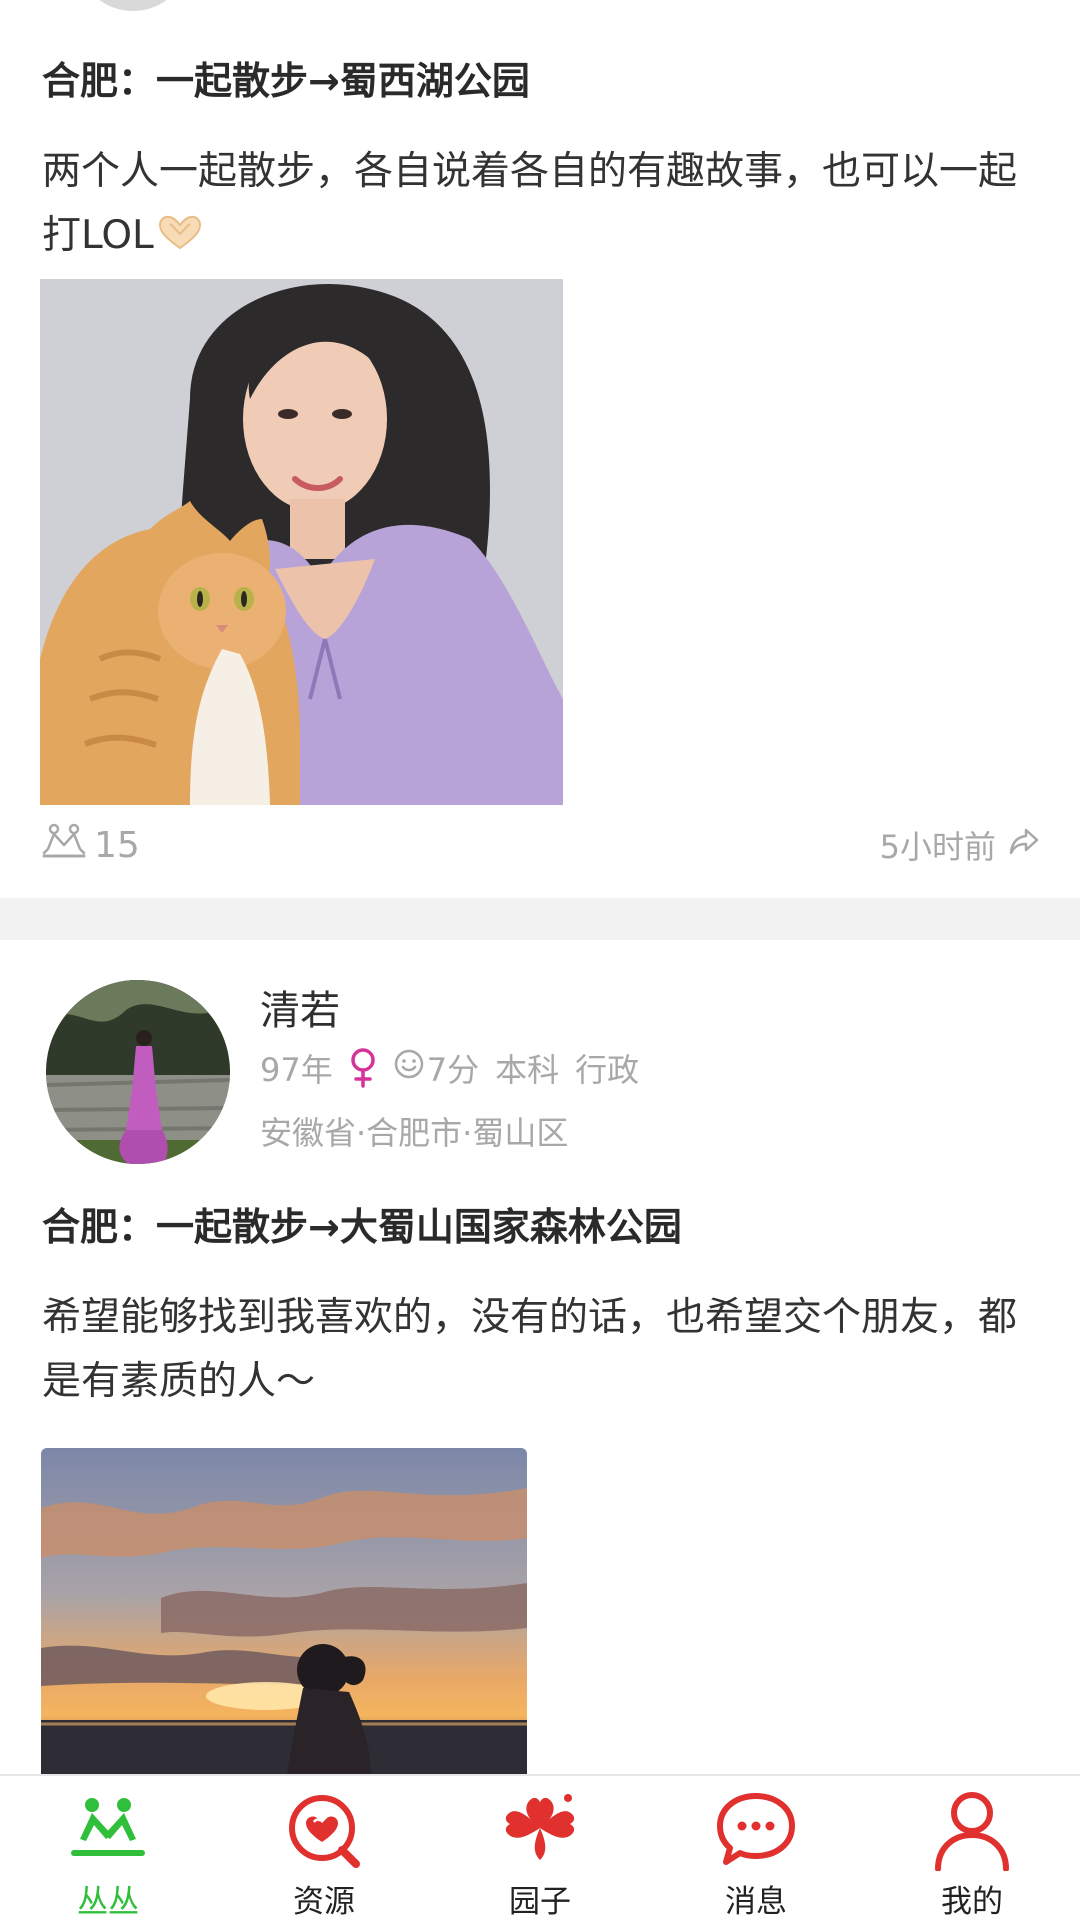 This screenshot has width=1080, height=1920. Describe the element at coordinates (527, 1070) in the screenshot. I see `education: 本科` at that location.